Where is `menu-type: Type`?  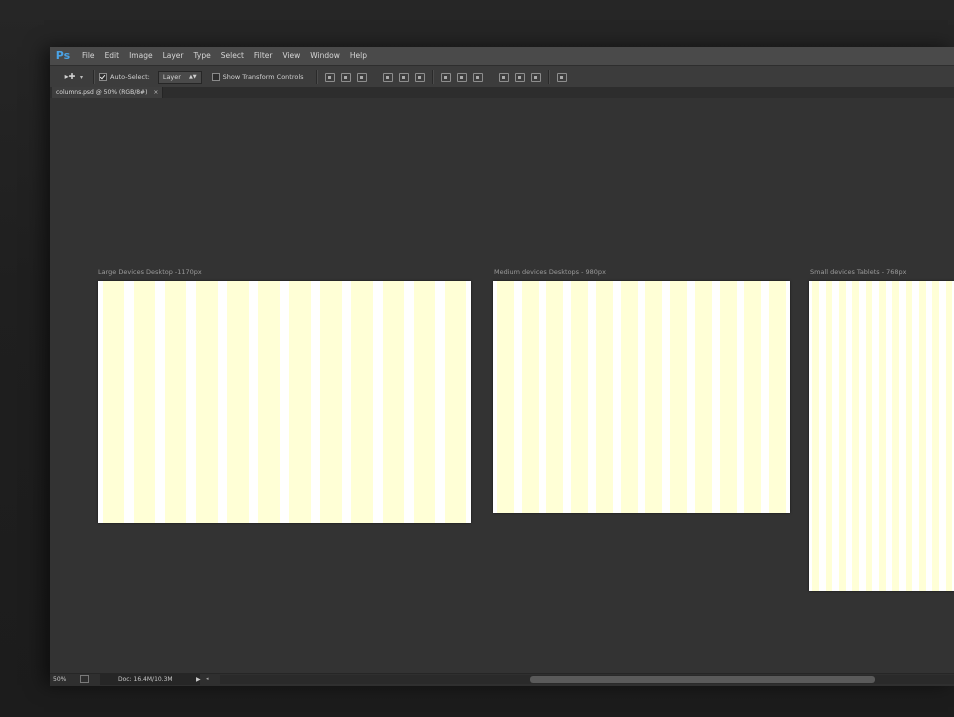 menu-type: Type is located at coordinates (202, 56).